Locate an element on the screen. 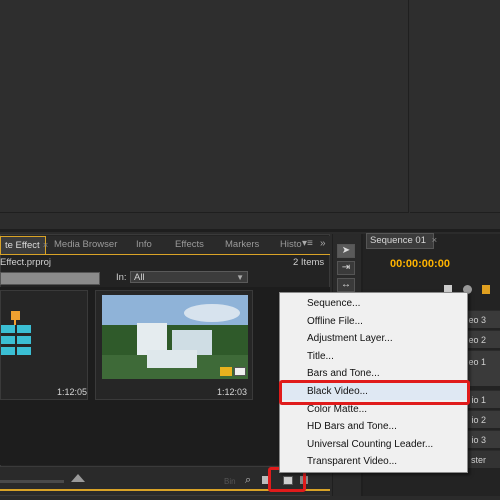 The width and height of the screenshot is (500, 500). project-item-clip: 1:12:03 is located at coordinates (174, 345).